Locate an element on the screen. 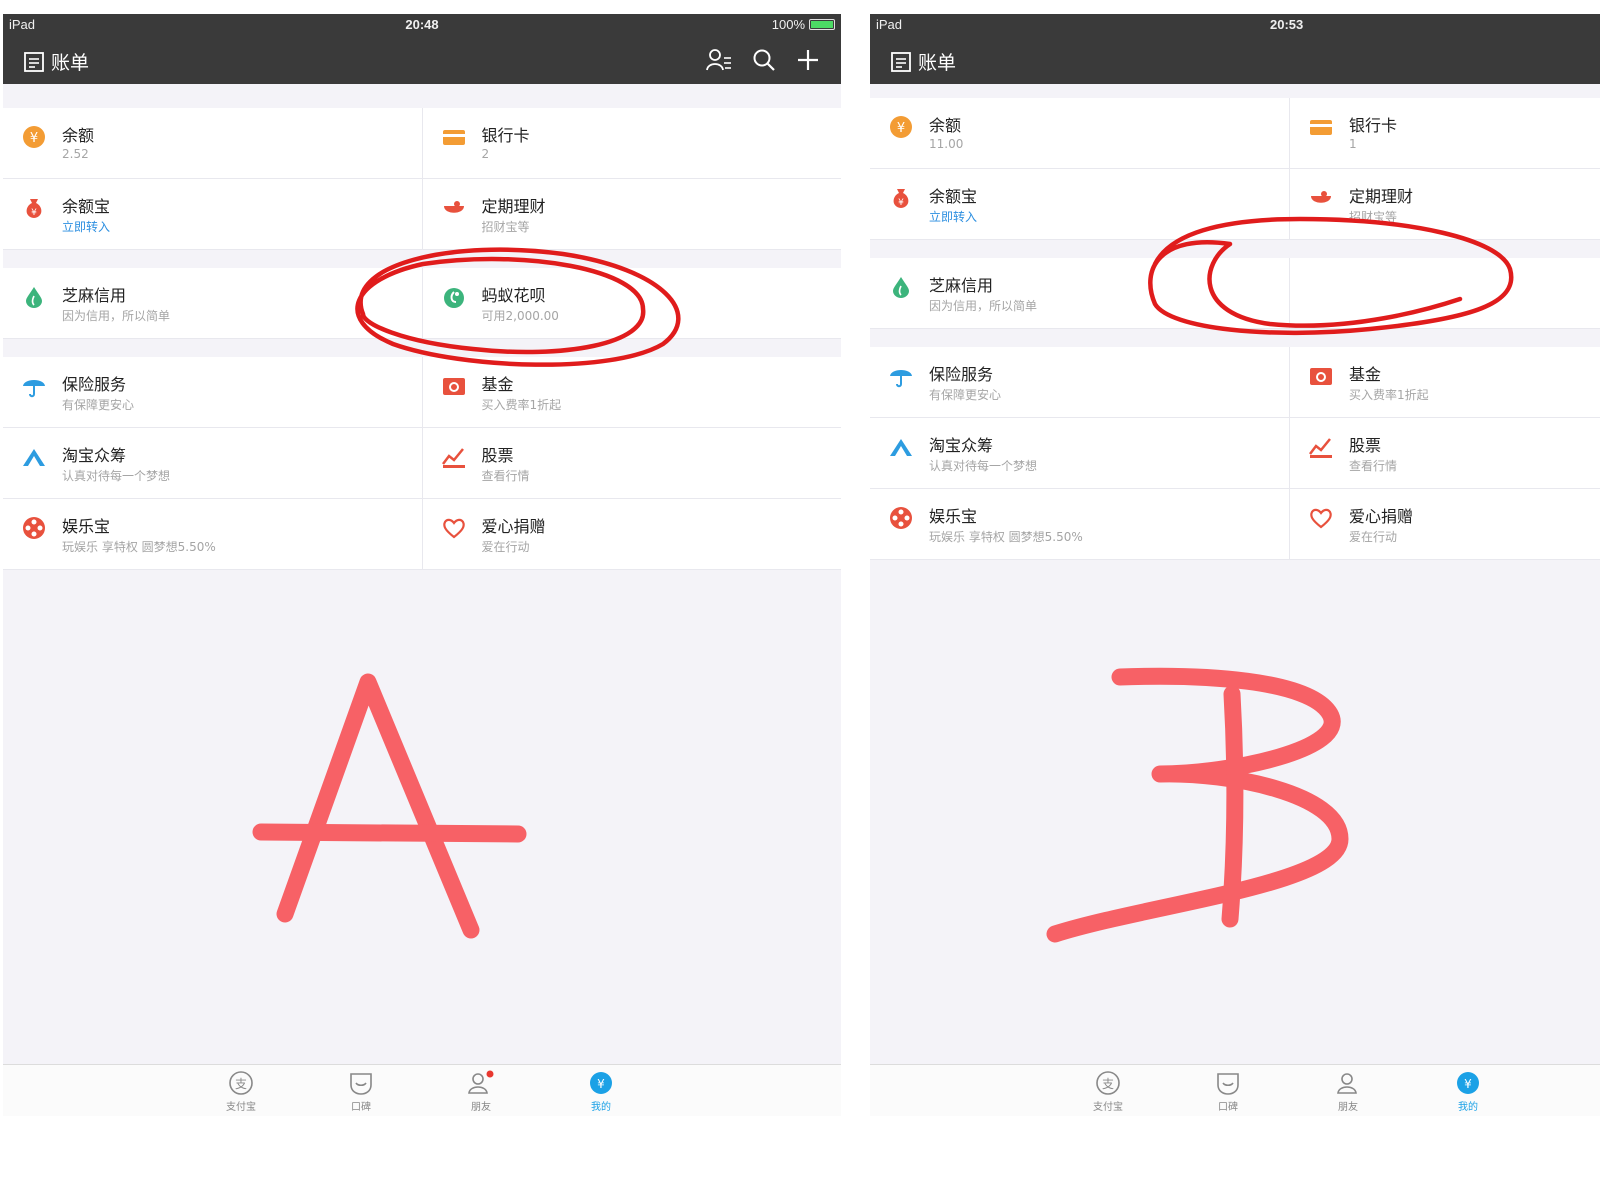 This screenshot has width=1600, height=1200. grid-row: 娱乐宝 玩娱乐 享特权 圆梦想5.50% 爱心捐赠 爱在行动 is located at coordinates (422, 534).